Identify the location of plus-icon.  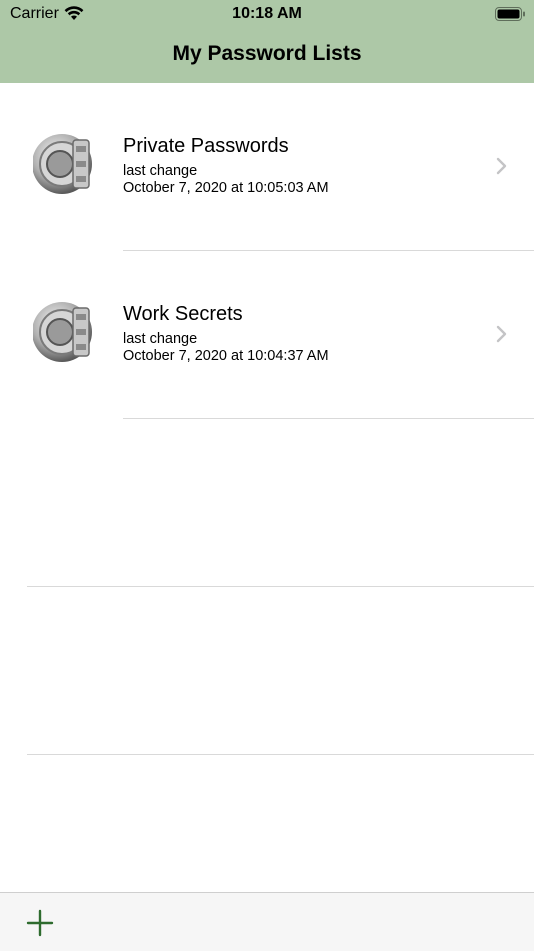
(40, 923).